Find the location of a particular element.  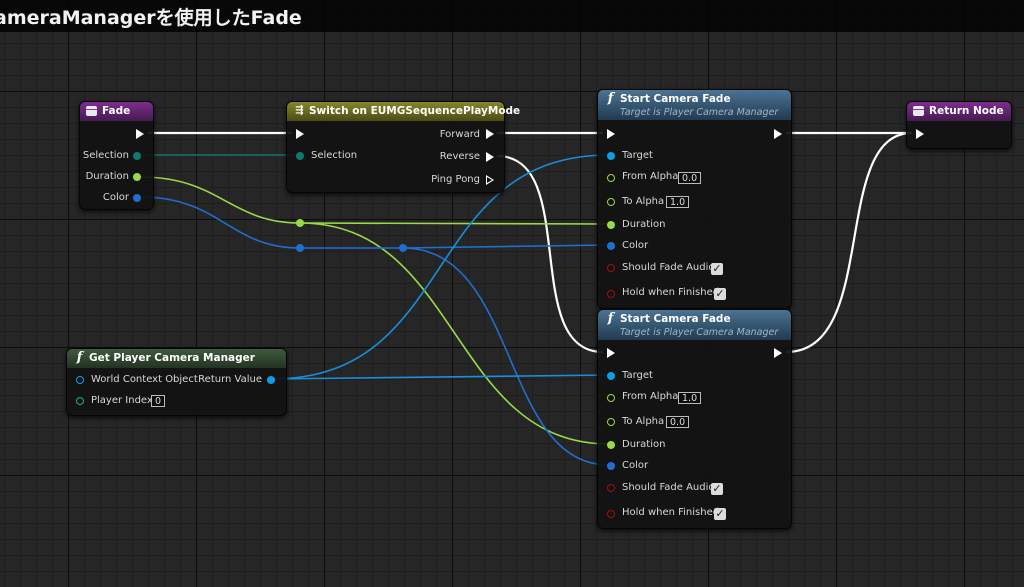

camera-fade-2-from-alpha-pin is located at coordinates (611, 398).